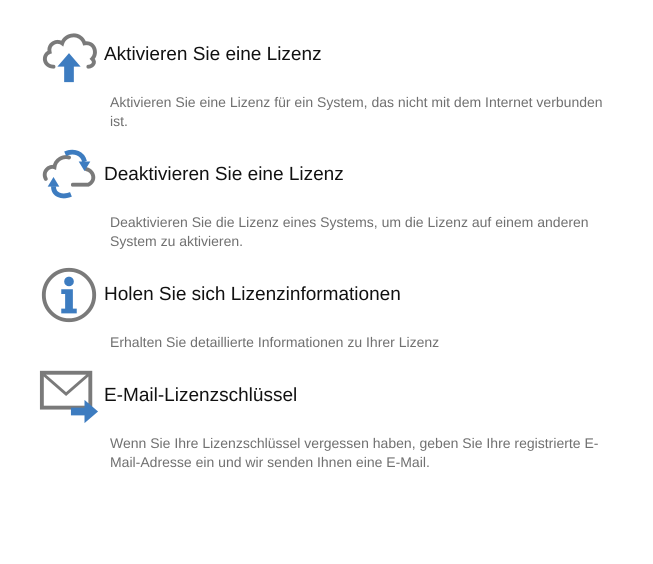  I want to click on option-title: Deaktivieren Sie eine Lizenz, so click(224, 175).